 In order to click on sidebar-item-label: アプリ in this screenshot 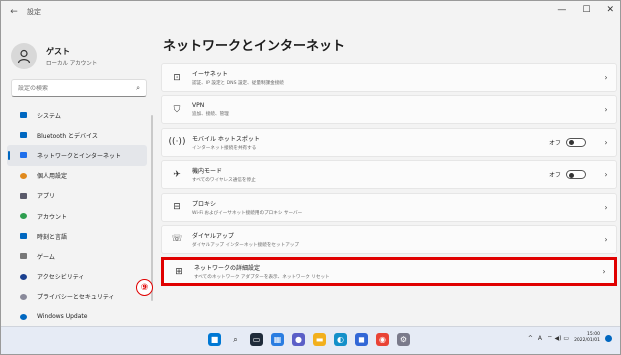, I will do `click(46, 197)`.